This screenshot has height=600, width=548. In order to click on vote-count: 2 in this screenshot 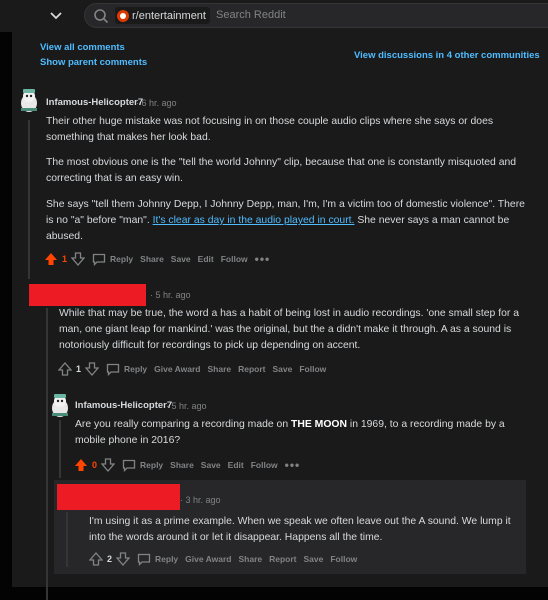, I will do `click(110, 559)`.